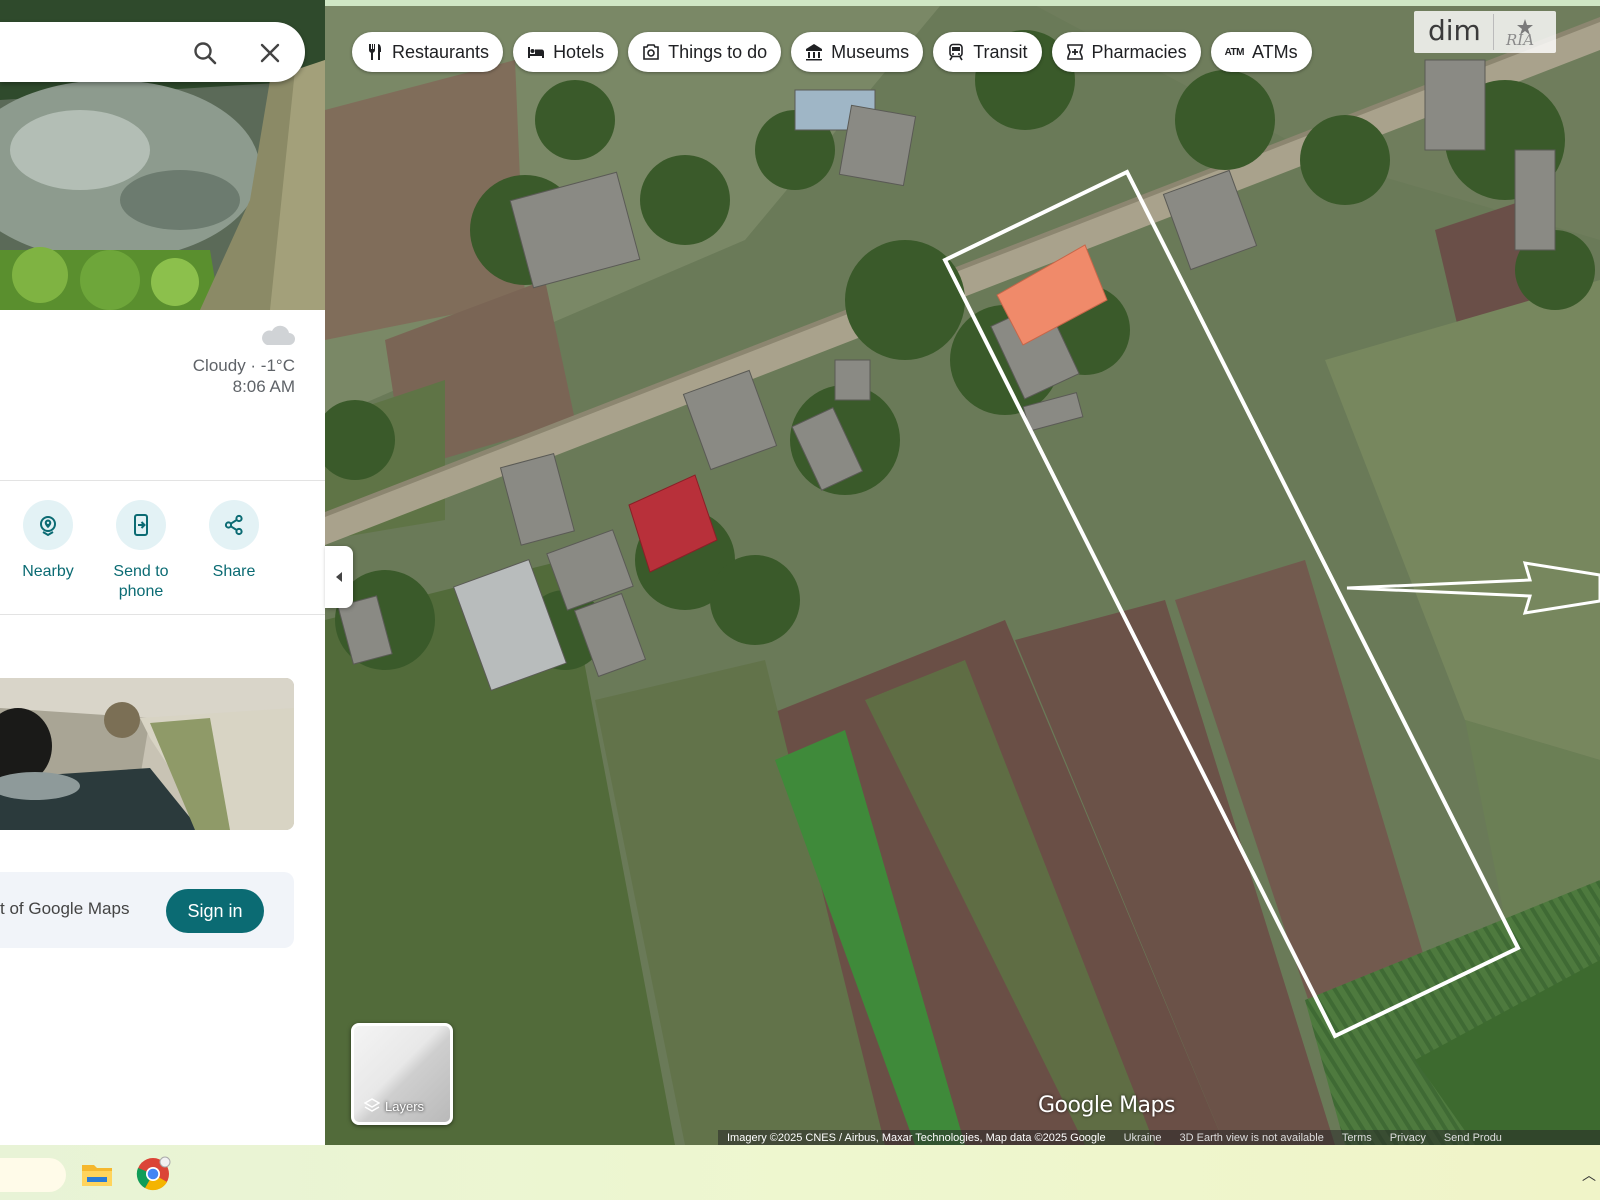 The image size is (1600, 1200). Describe the element at coordinates (48, 571) in the screenshot. I see `nearby-label: Nearby` at that location.